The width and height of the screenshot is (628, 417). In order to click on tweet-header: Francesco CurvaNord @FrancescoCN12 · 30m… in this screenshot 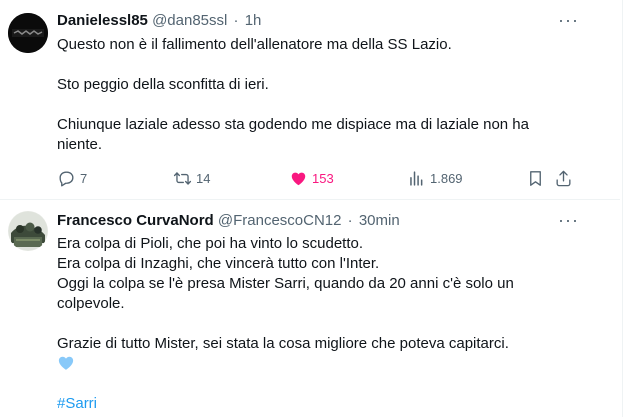, I will do `click(228, 222)`.